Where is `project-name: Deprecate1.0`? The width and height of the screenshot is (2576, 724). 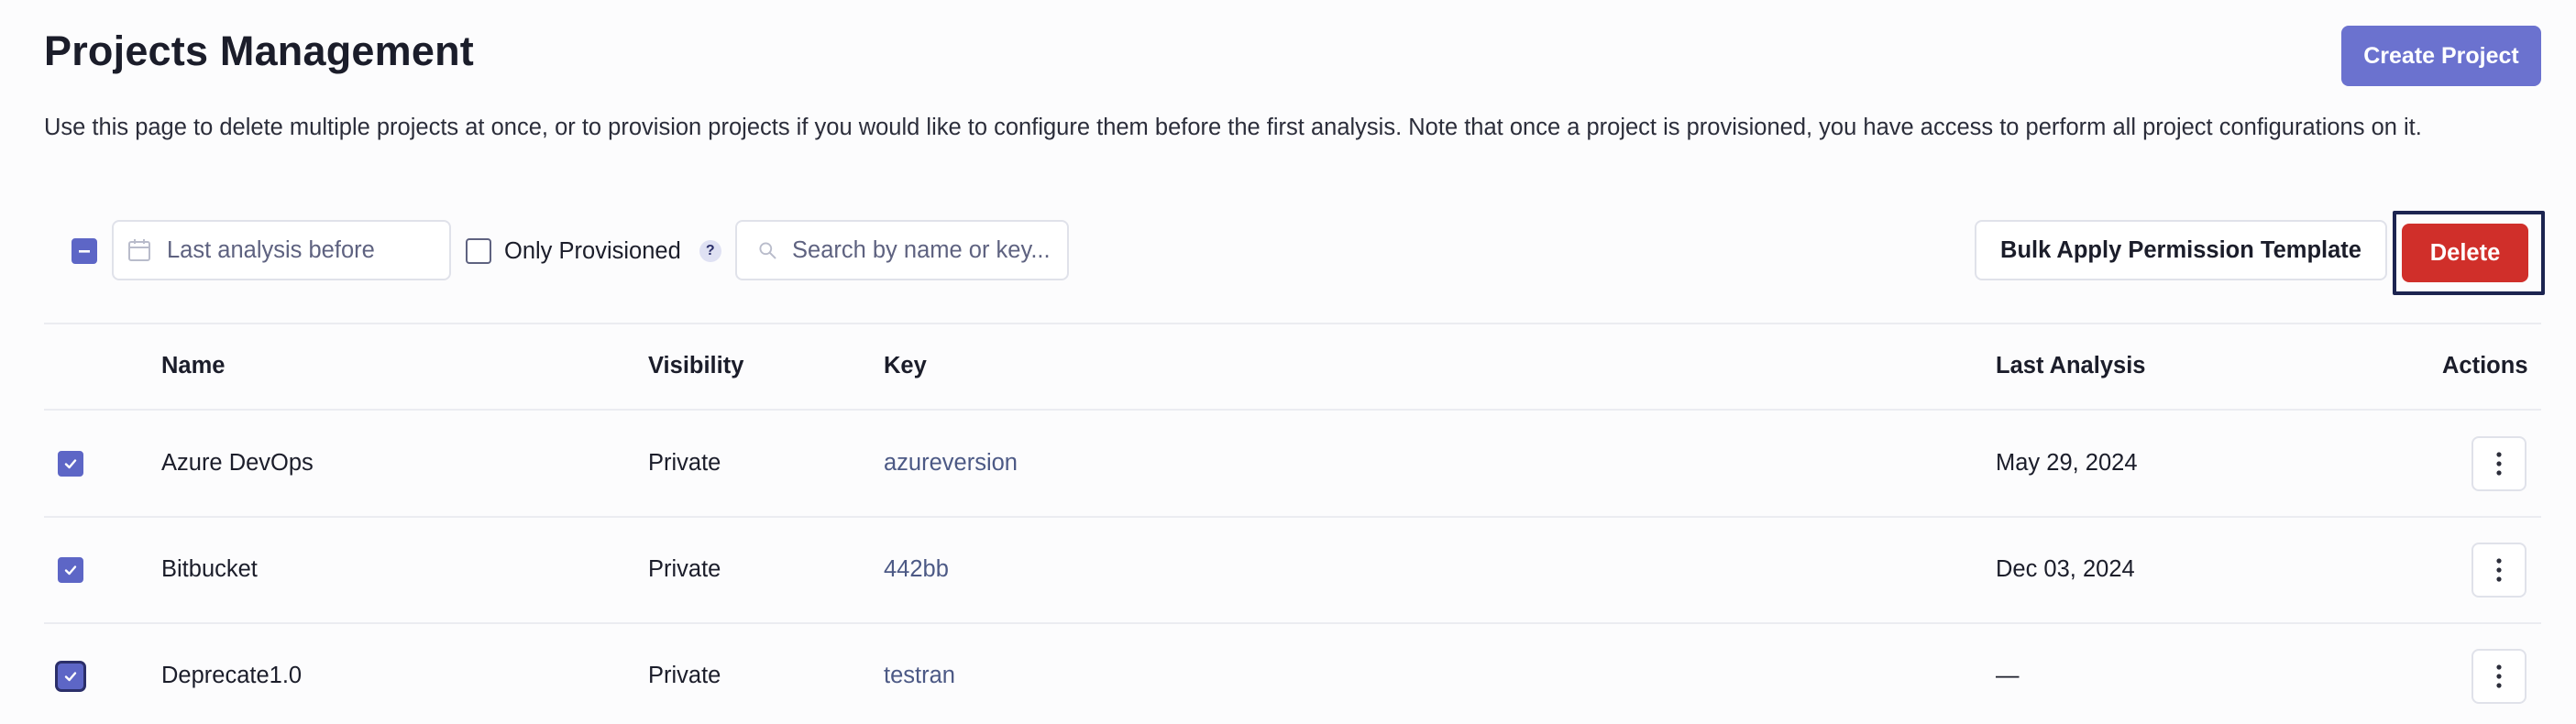 project-name: Deprecate1.0 is located at coordinates (232, 675).